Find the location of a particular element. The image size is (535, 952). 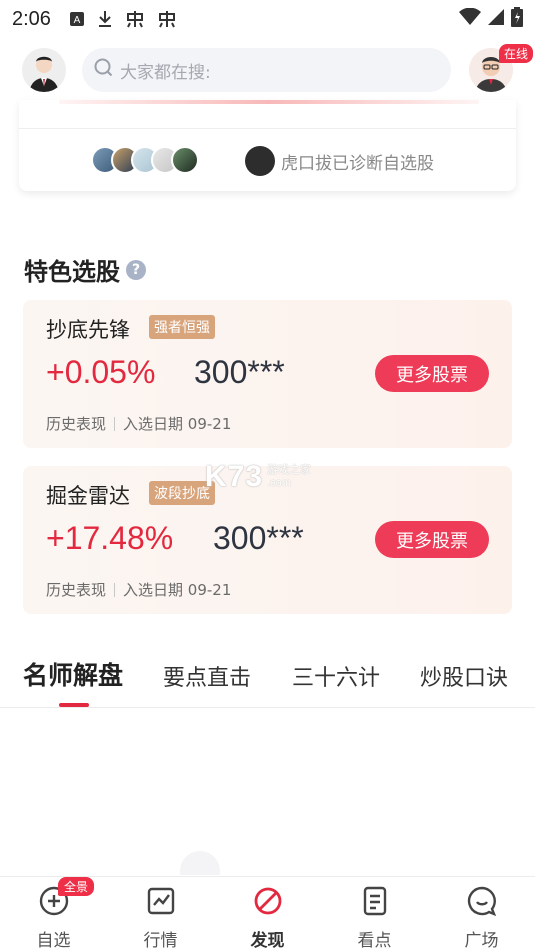

tab-36-strategies: 三十六计 is located at coordinates (336, 676).